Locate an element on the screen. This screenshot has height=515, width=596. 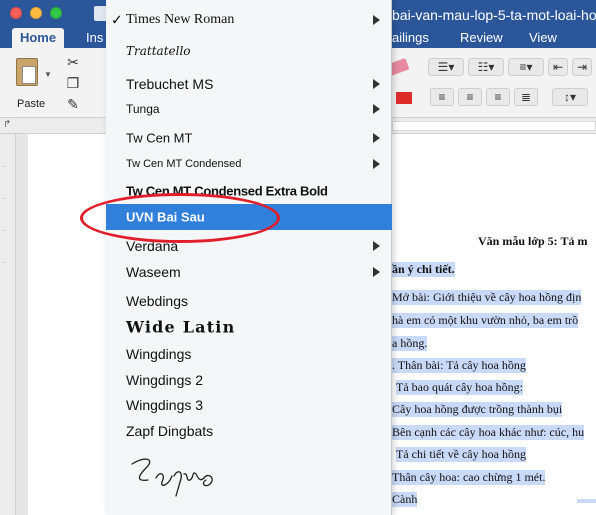
menu-item-wingdings-3: Wingdings 3 is located at coordinates (249, 405).